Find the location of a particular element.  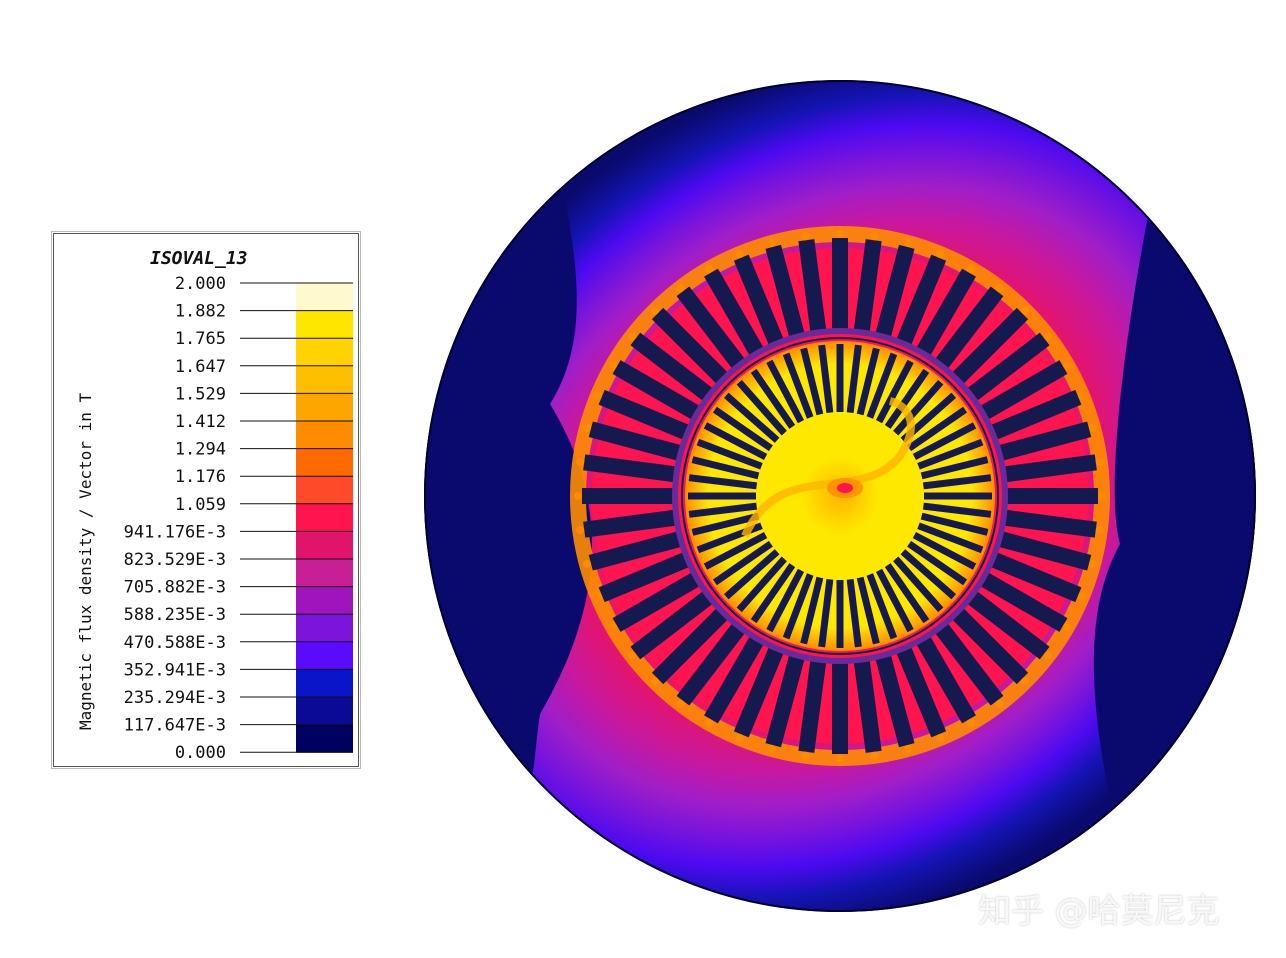

legend-level-label: 705.882E-3 is located at coordinates (175, 588).